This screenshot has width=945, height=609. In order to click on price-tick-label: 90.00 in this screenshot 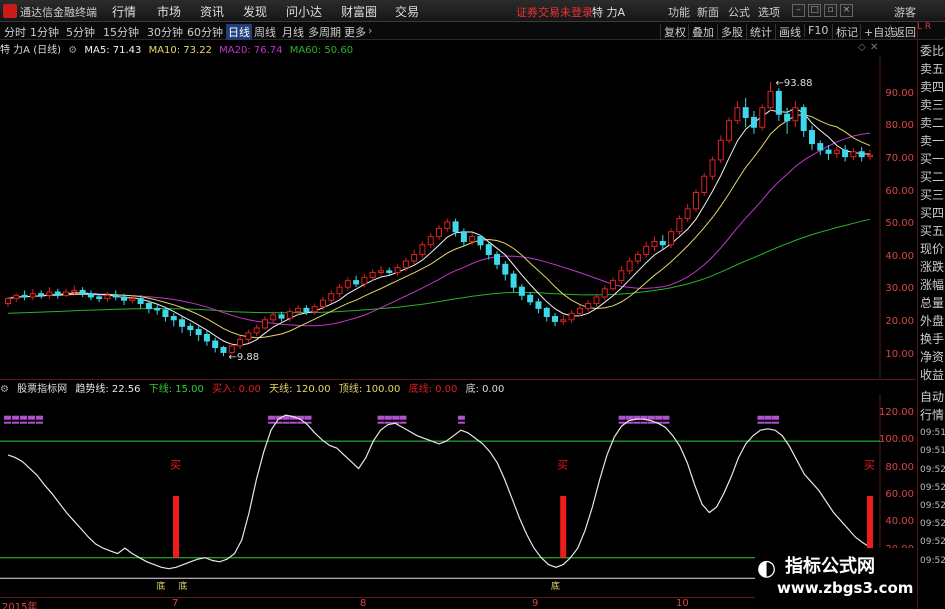, I will do `click(899, 93)`.